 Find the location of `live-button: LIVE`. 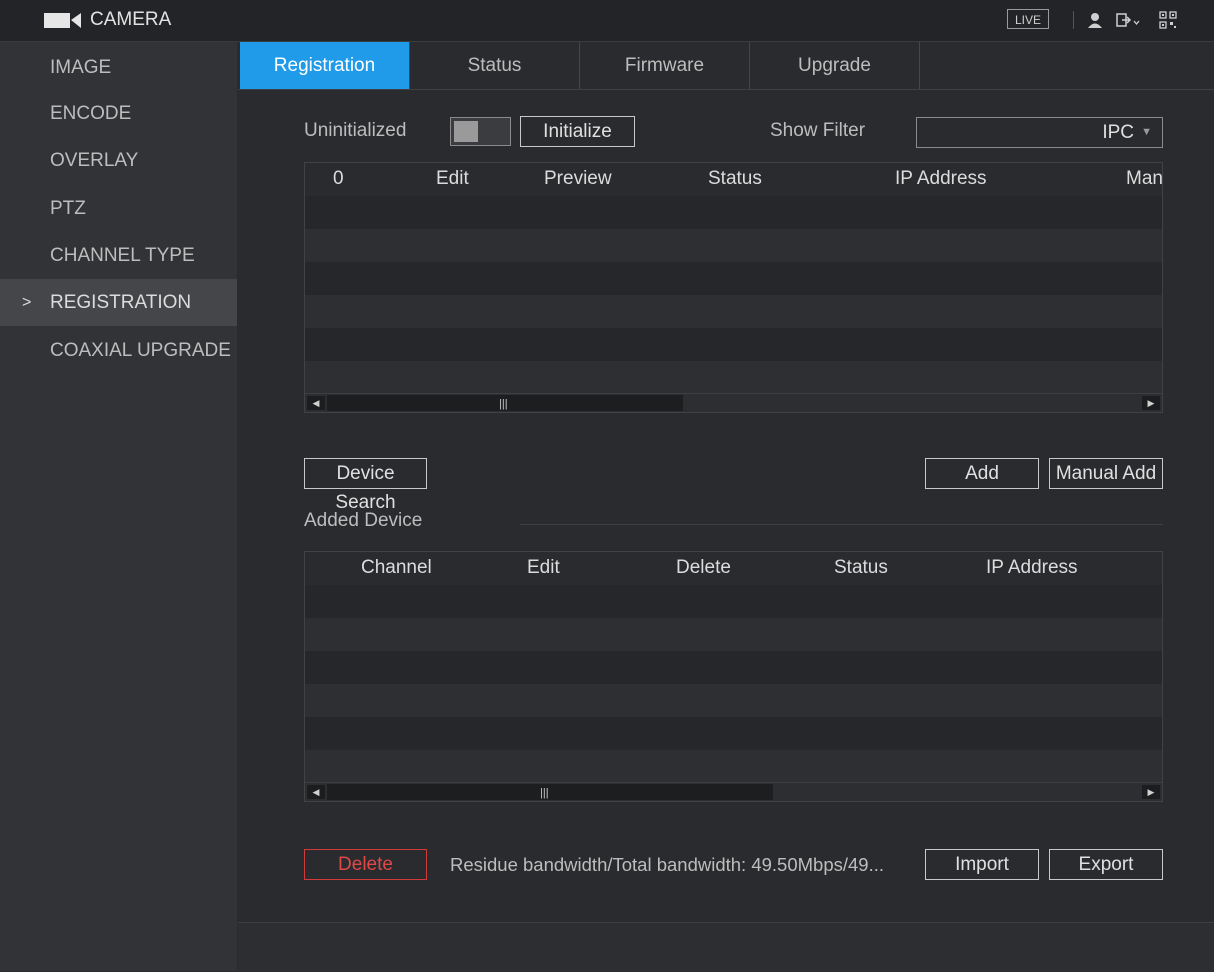

live-button: LIVE is located at coordinates (1028, 19).